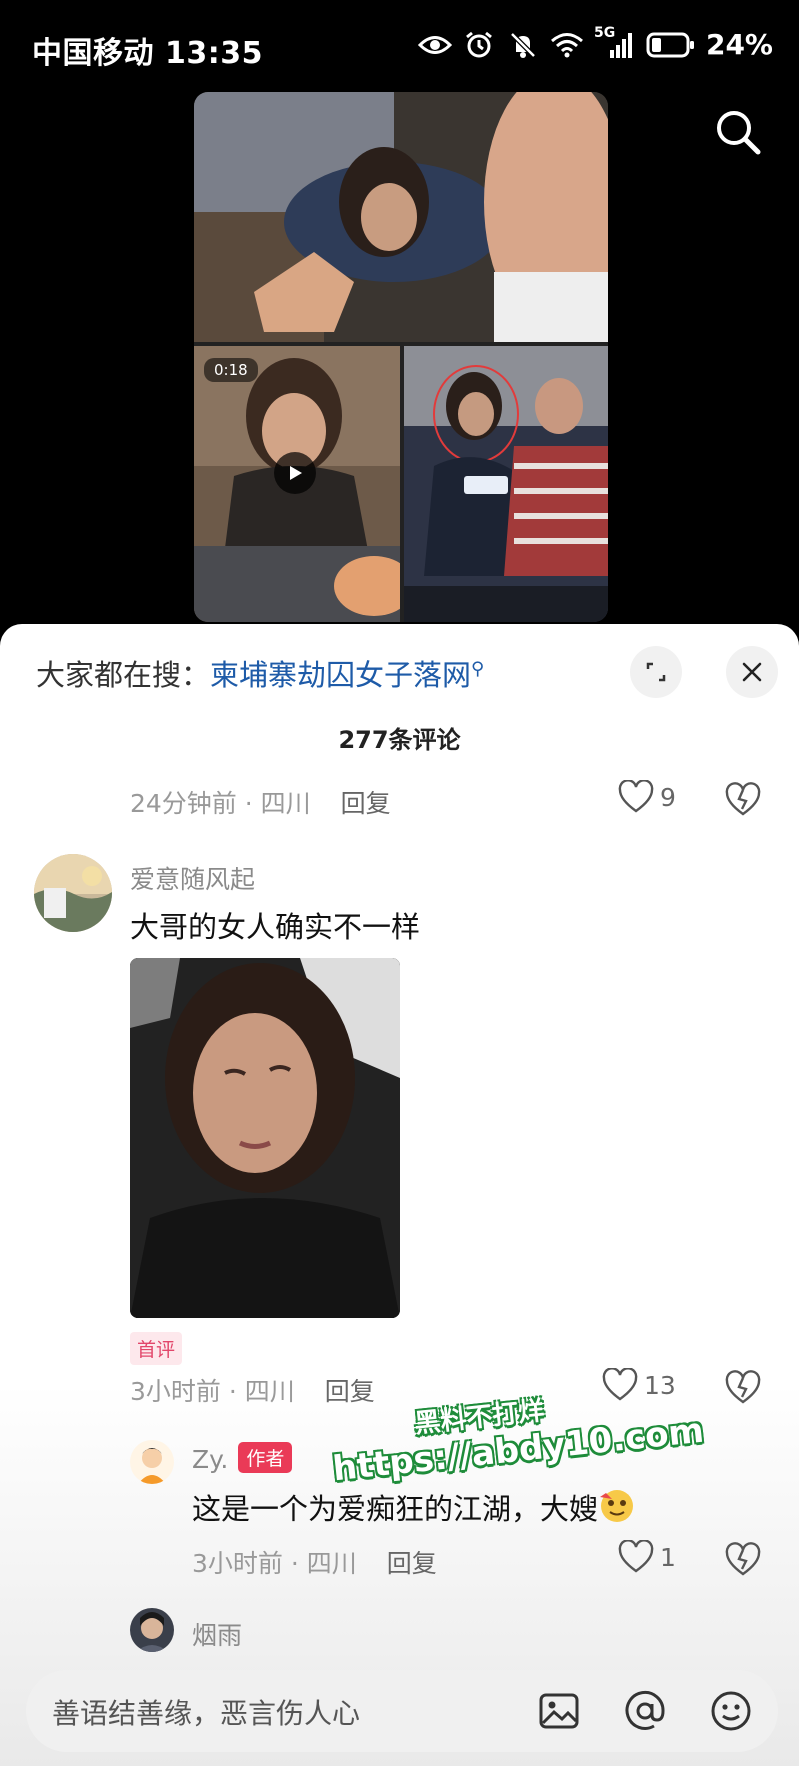 This screenshot has width=799, height=1766. I want to click on alarm-icon, so click(479, 45).